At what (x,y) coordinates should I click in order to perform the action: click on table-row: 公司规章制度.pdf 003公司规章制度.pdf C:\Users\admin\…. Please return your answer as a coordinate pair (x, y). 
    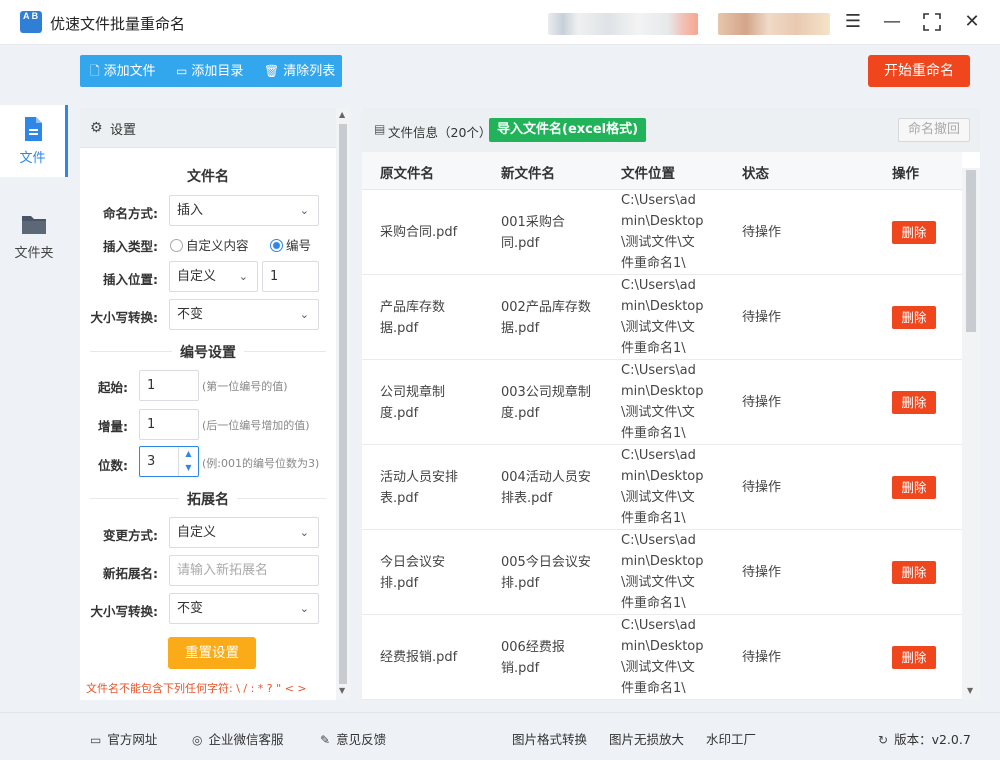
    Looking at the image, I should click on (662, 402).